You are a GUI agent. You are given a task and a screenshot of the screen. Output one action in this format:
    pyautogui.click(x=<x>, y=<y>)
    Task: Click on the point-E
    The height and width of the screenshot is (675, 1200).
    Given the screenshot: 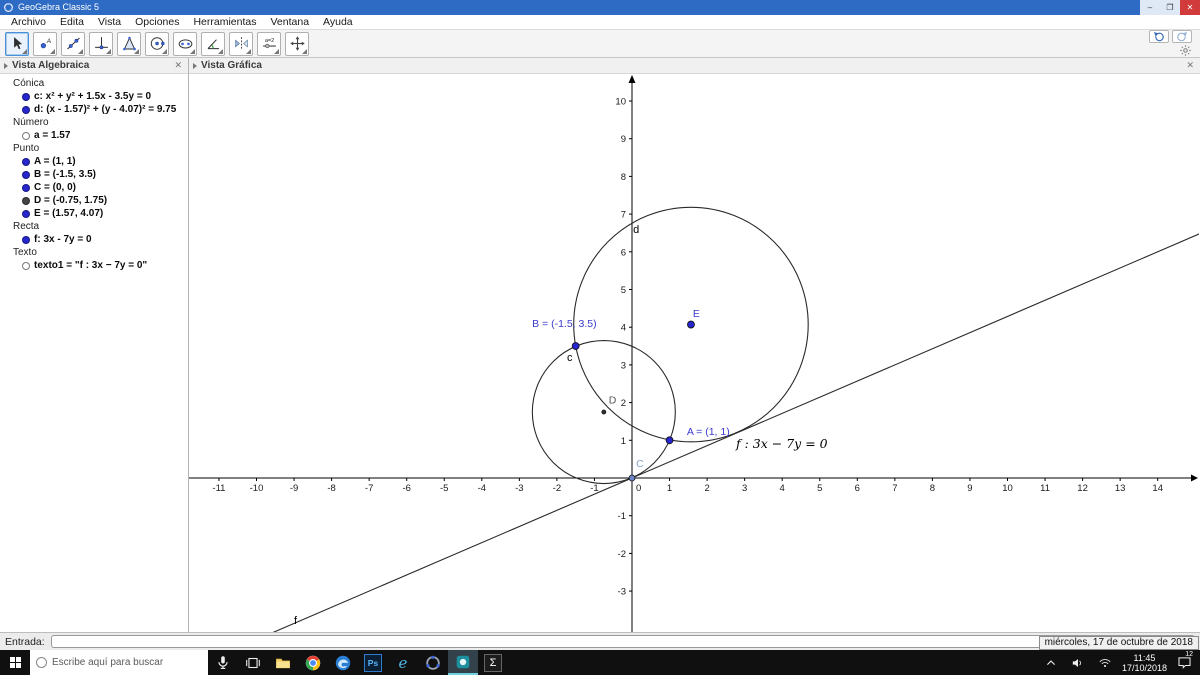 What is the action you would take?
    pyautogui.click(x=691, y=324)
    